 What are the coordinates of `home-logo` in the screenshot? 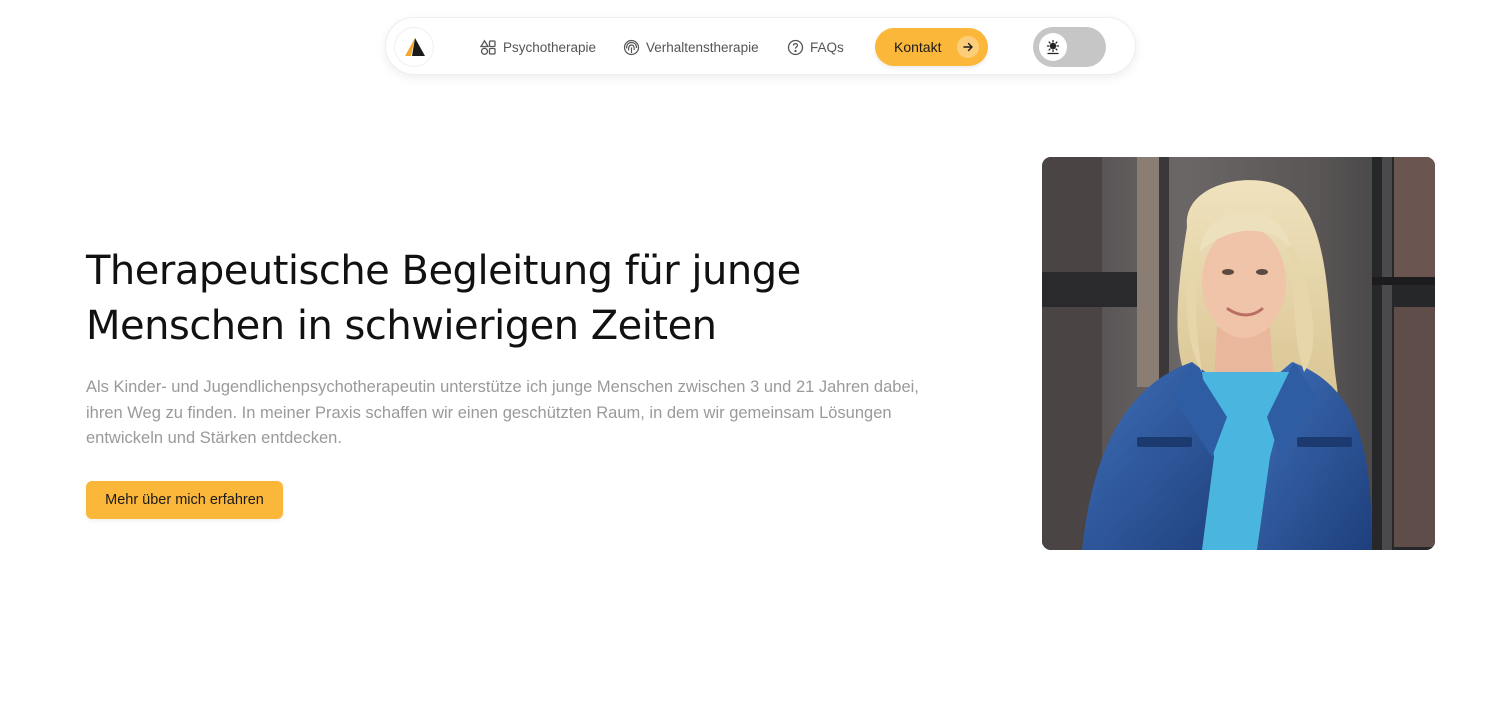 It's located at (414, 47).